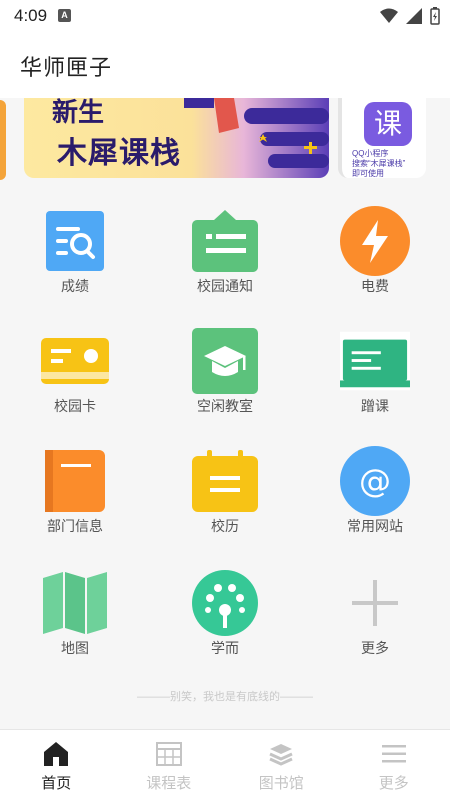  I want to click on grid-item-xueer: 学而, so click(225, 617).